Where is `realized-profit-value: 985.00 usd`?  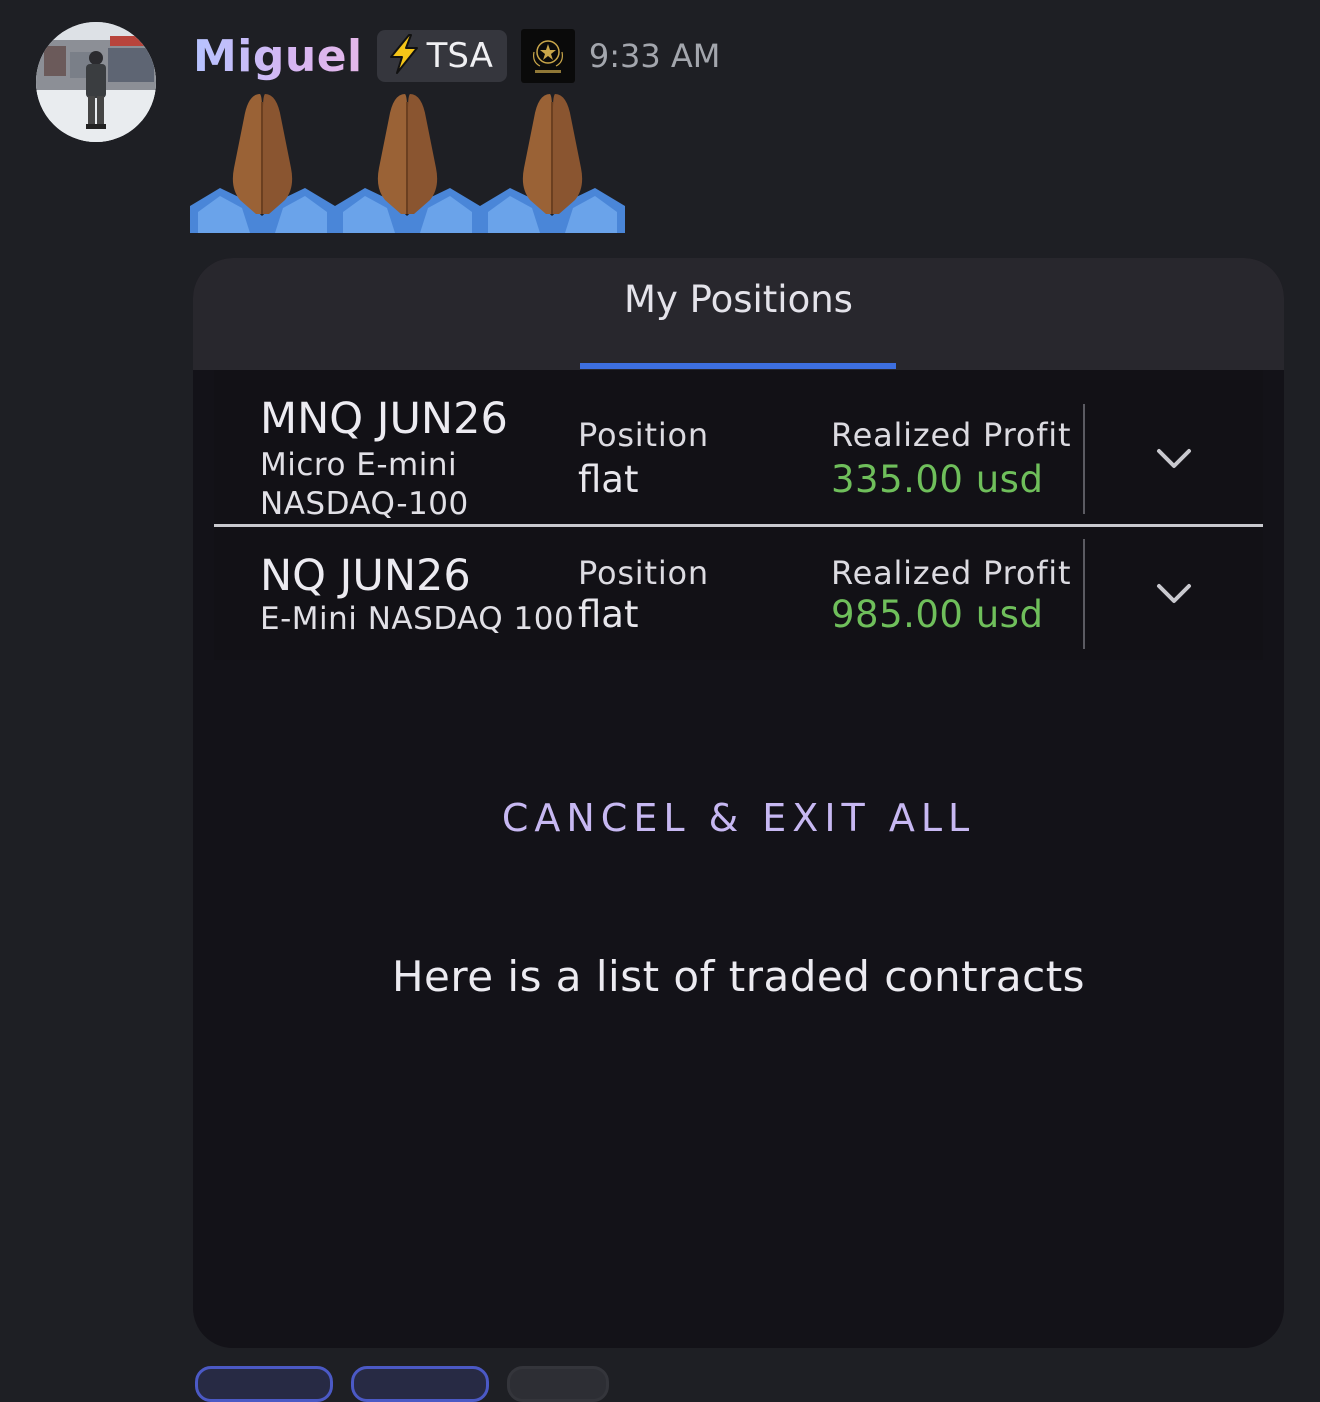 realized-profit-value: 985.00 usd is located at coordinates (937, 614).